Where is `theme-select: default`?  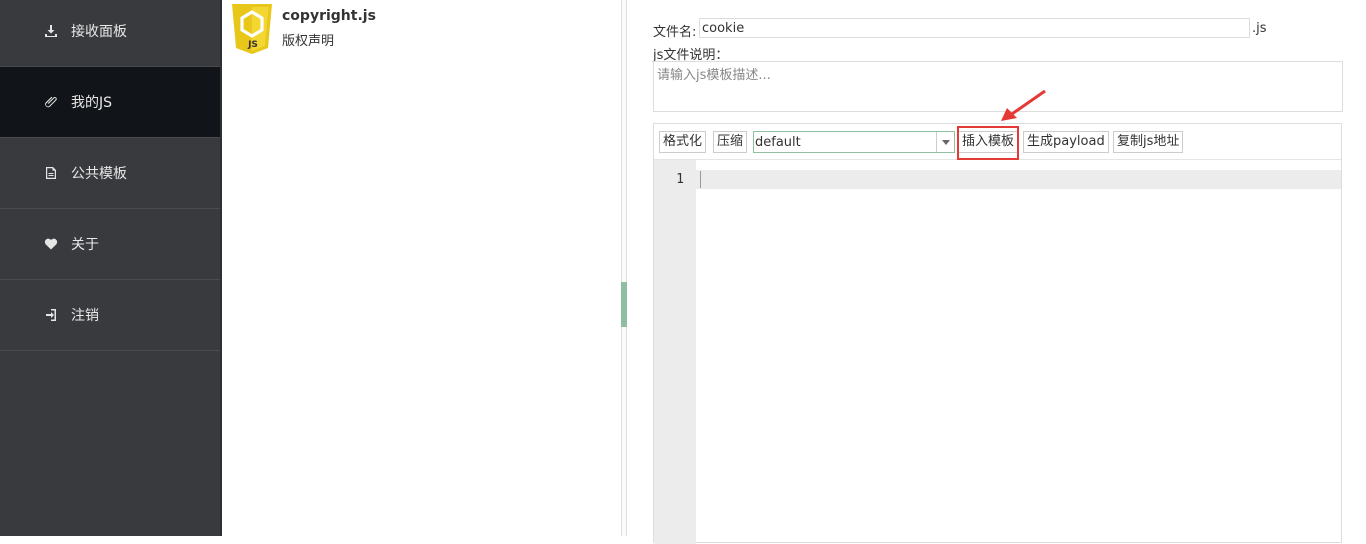
theme-select: default is located at coordinates (854, 142).